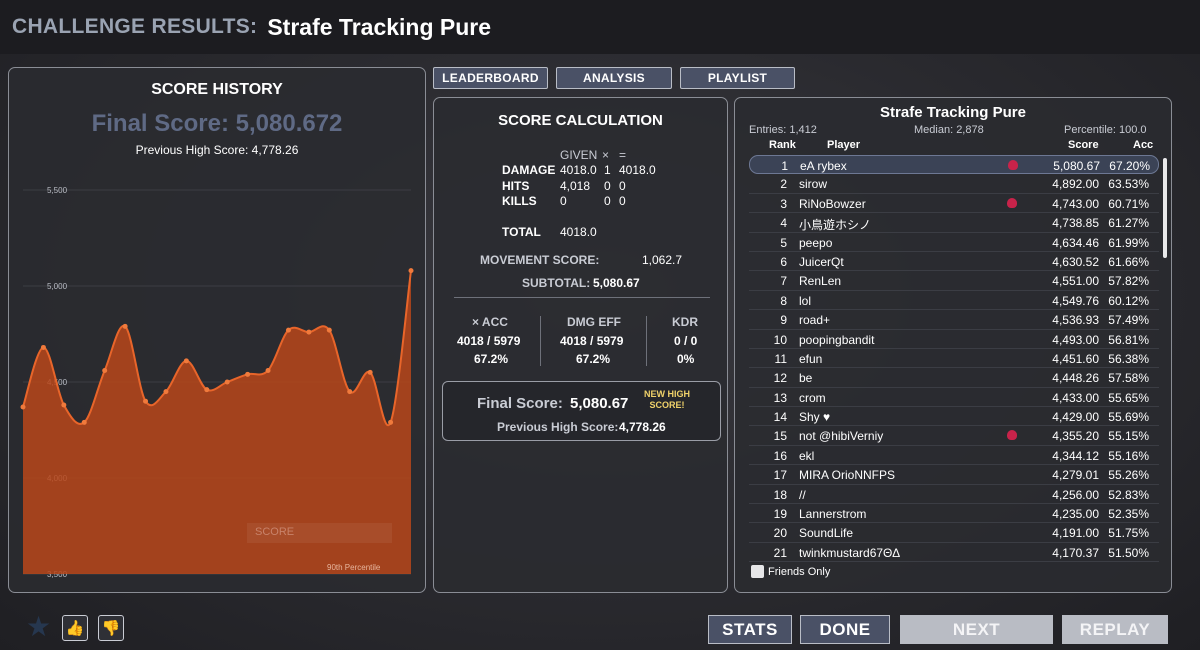 This screenshot has height=650, width=1200. What do you see at coordinates (954, 320) in the screenshot?
I see `leaderboard-row: 9 road+ 4,536.93 57.49%` at bounding box center [954, 320].